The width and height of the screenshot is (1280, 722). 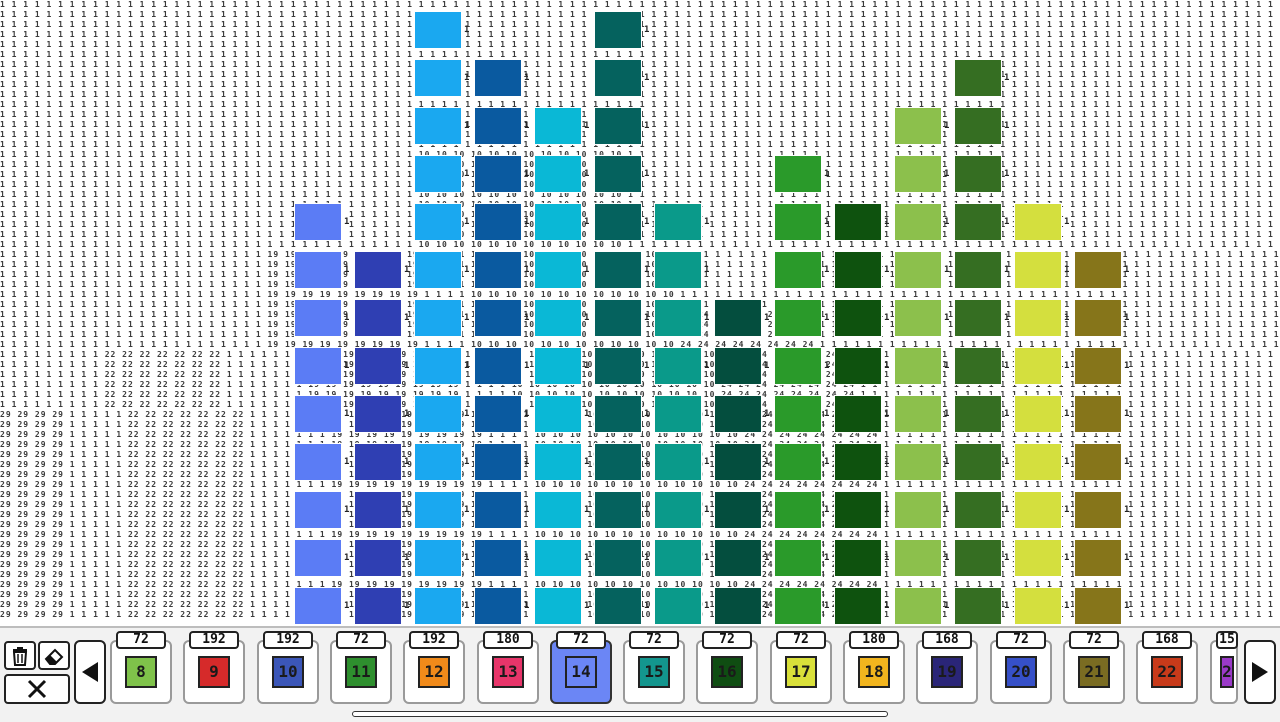 What do you see at coordinates (1224, 672) in the screenshot?
I see `palette-color-2: 2` at bounding box center [1224, 672].